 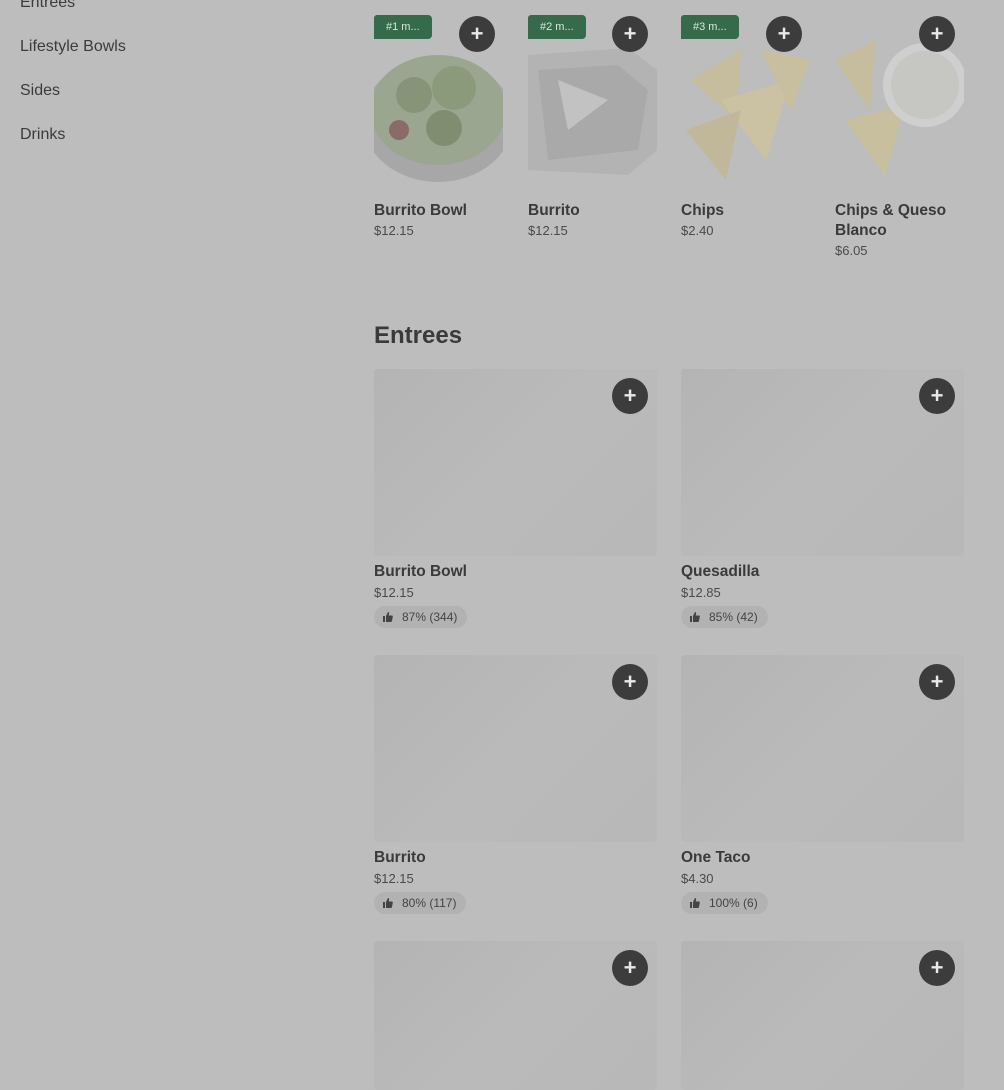 I want to click on item-price: $2.40, so click(x=697, y=230).